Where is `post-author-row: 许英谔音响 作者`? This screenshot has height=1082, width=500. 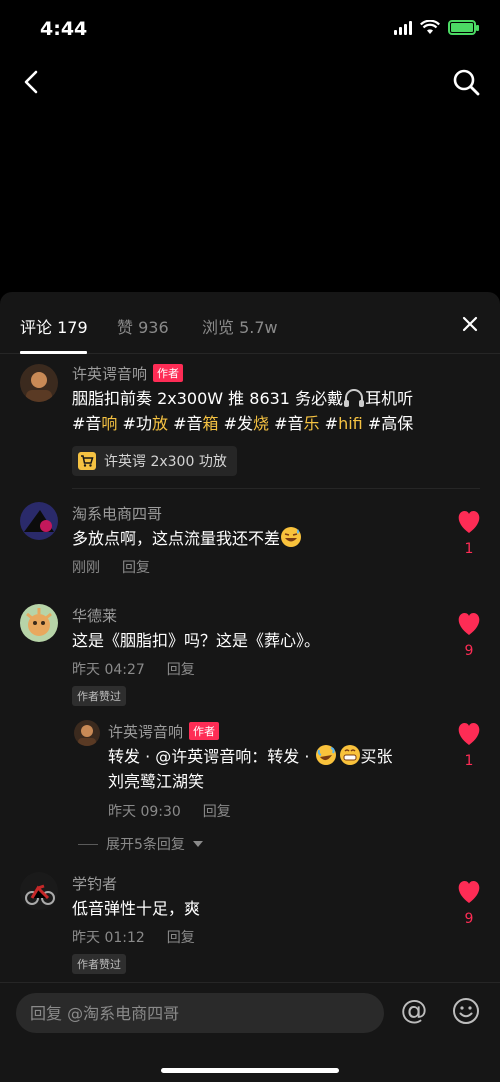 post-author-row: 许英谔音响 作者 is located at coordinates (128, 373).